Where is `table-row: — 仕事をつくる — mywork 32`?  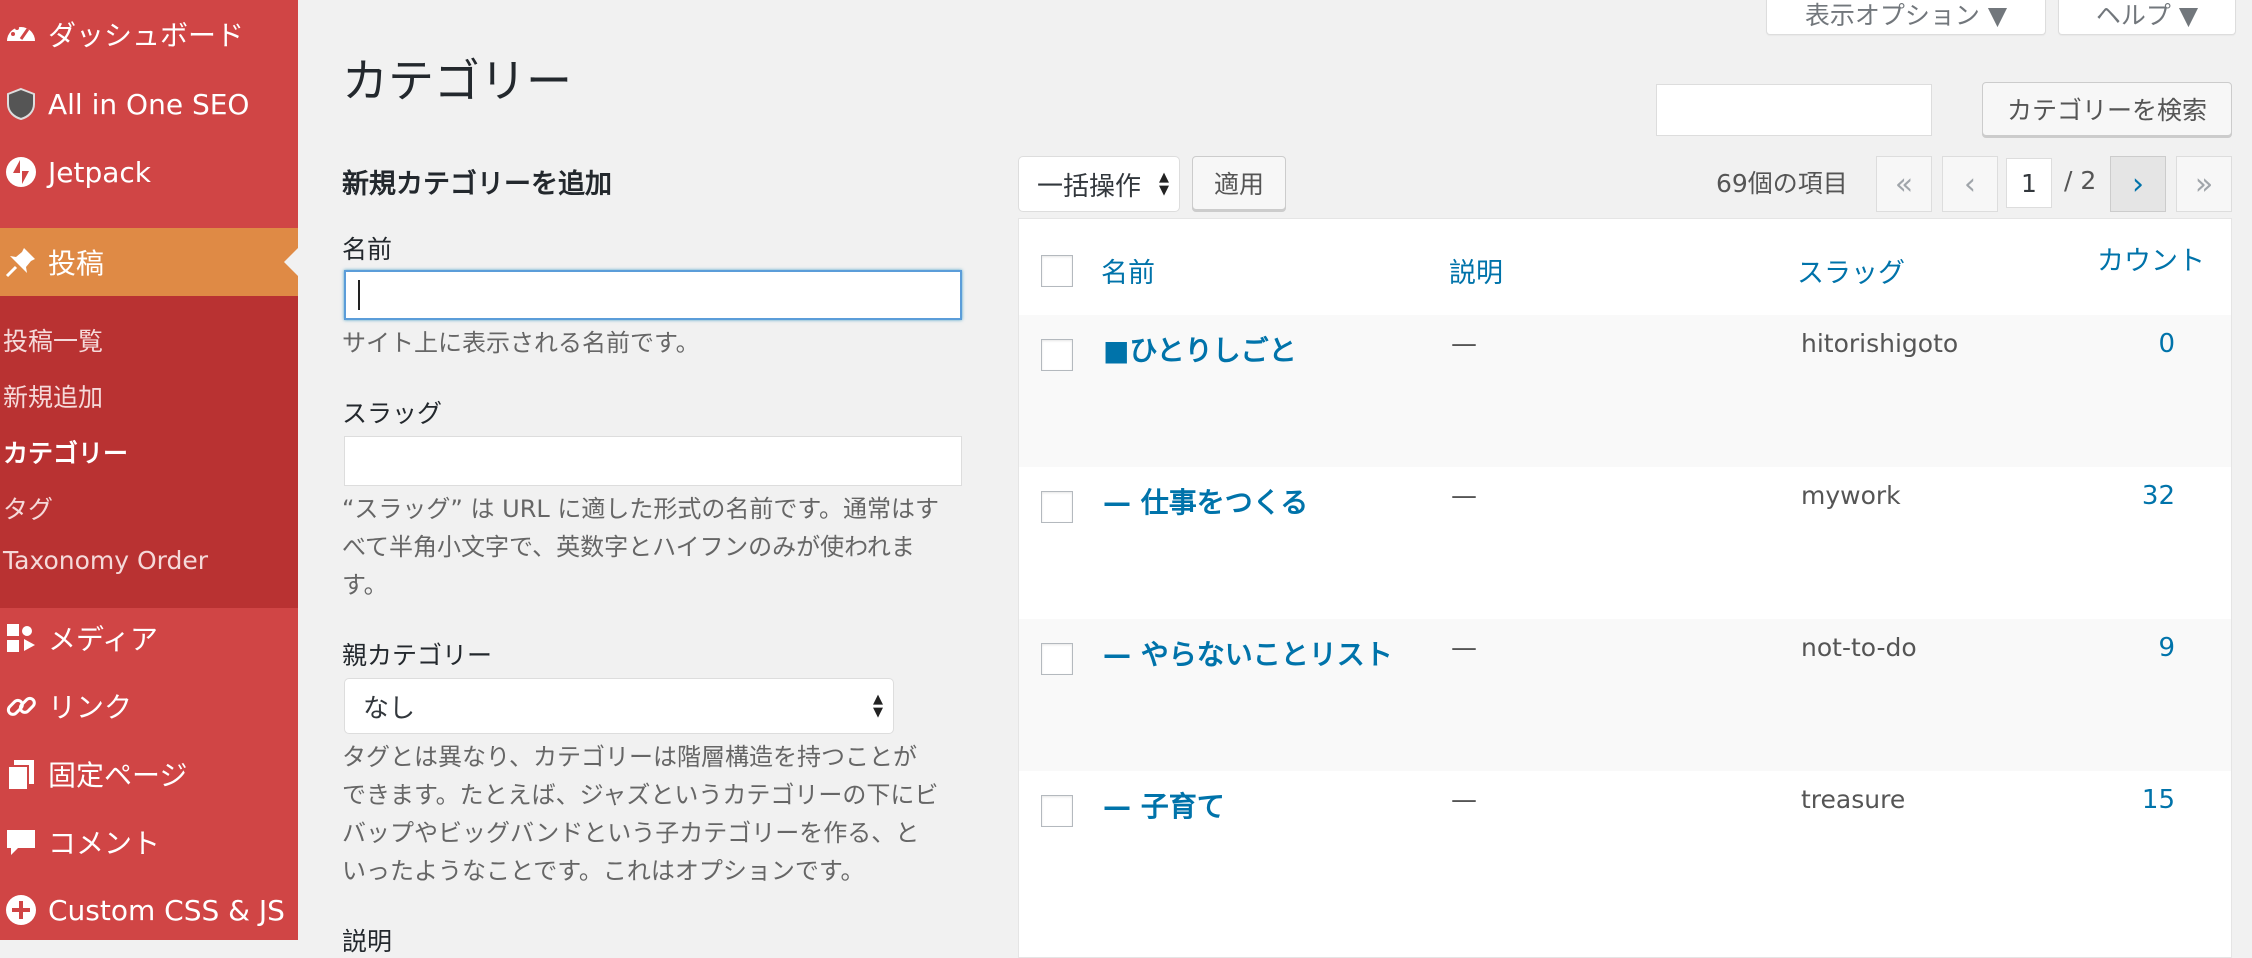 table-row: — 仕事をつくる — mywork 32 is located at coordinates (1625, 543).